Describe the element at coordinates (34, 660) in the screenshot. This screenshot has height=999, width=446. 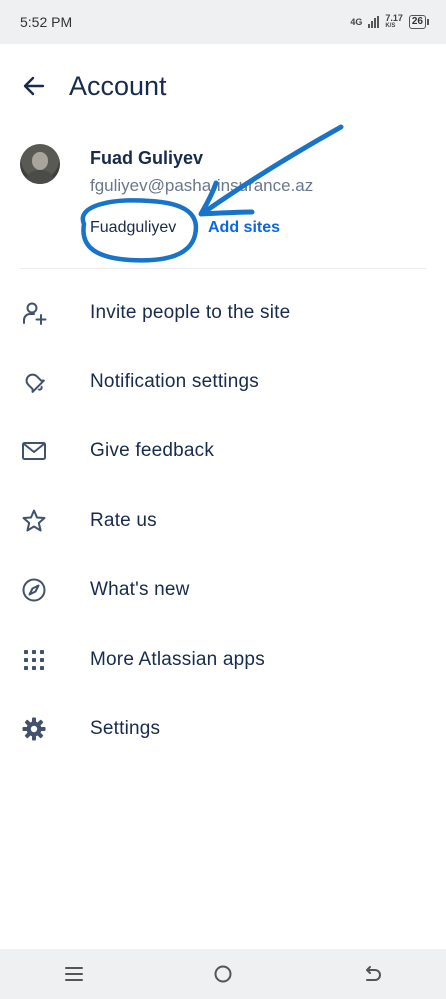
I see `grid-icon` at that location.